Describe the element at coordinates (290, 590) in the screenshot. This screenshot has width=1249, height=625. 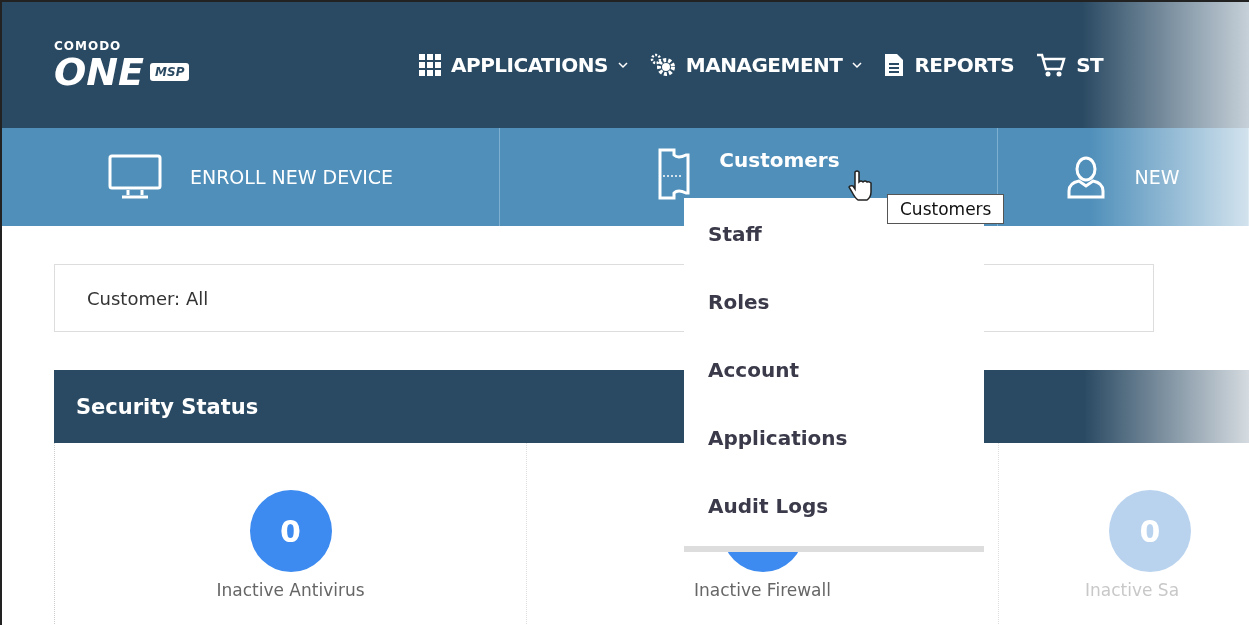
I see `stat-label: Inactive Antivirus` at that location.